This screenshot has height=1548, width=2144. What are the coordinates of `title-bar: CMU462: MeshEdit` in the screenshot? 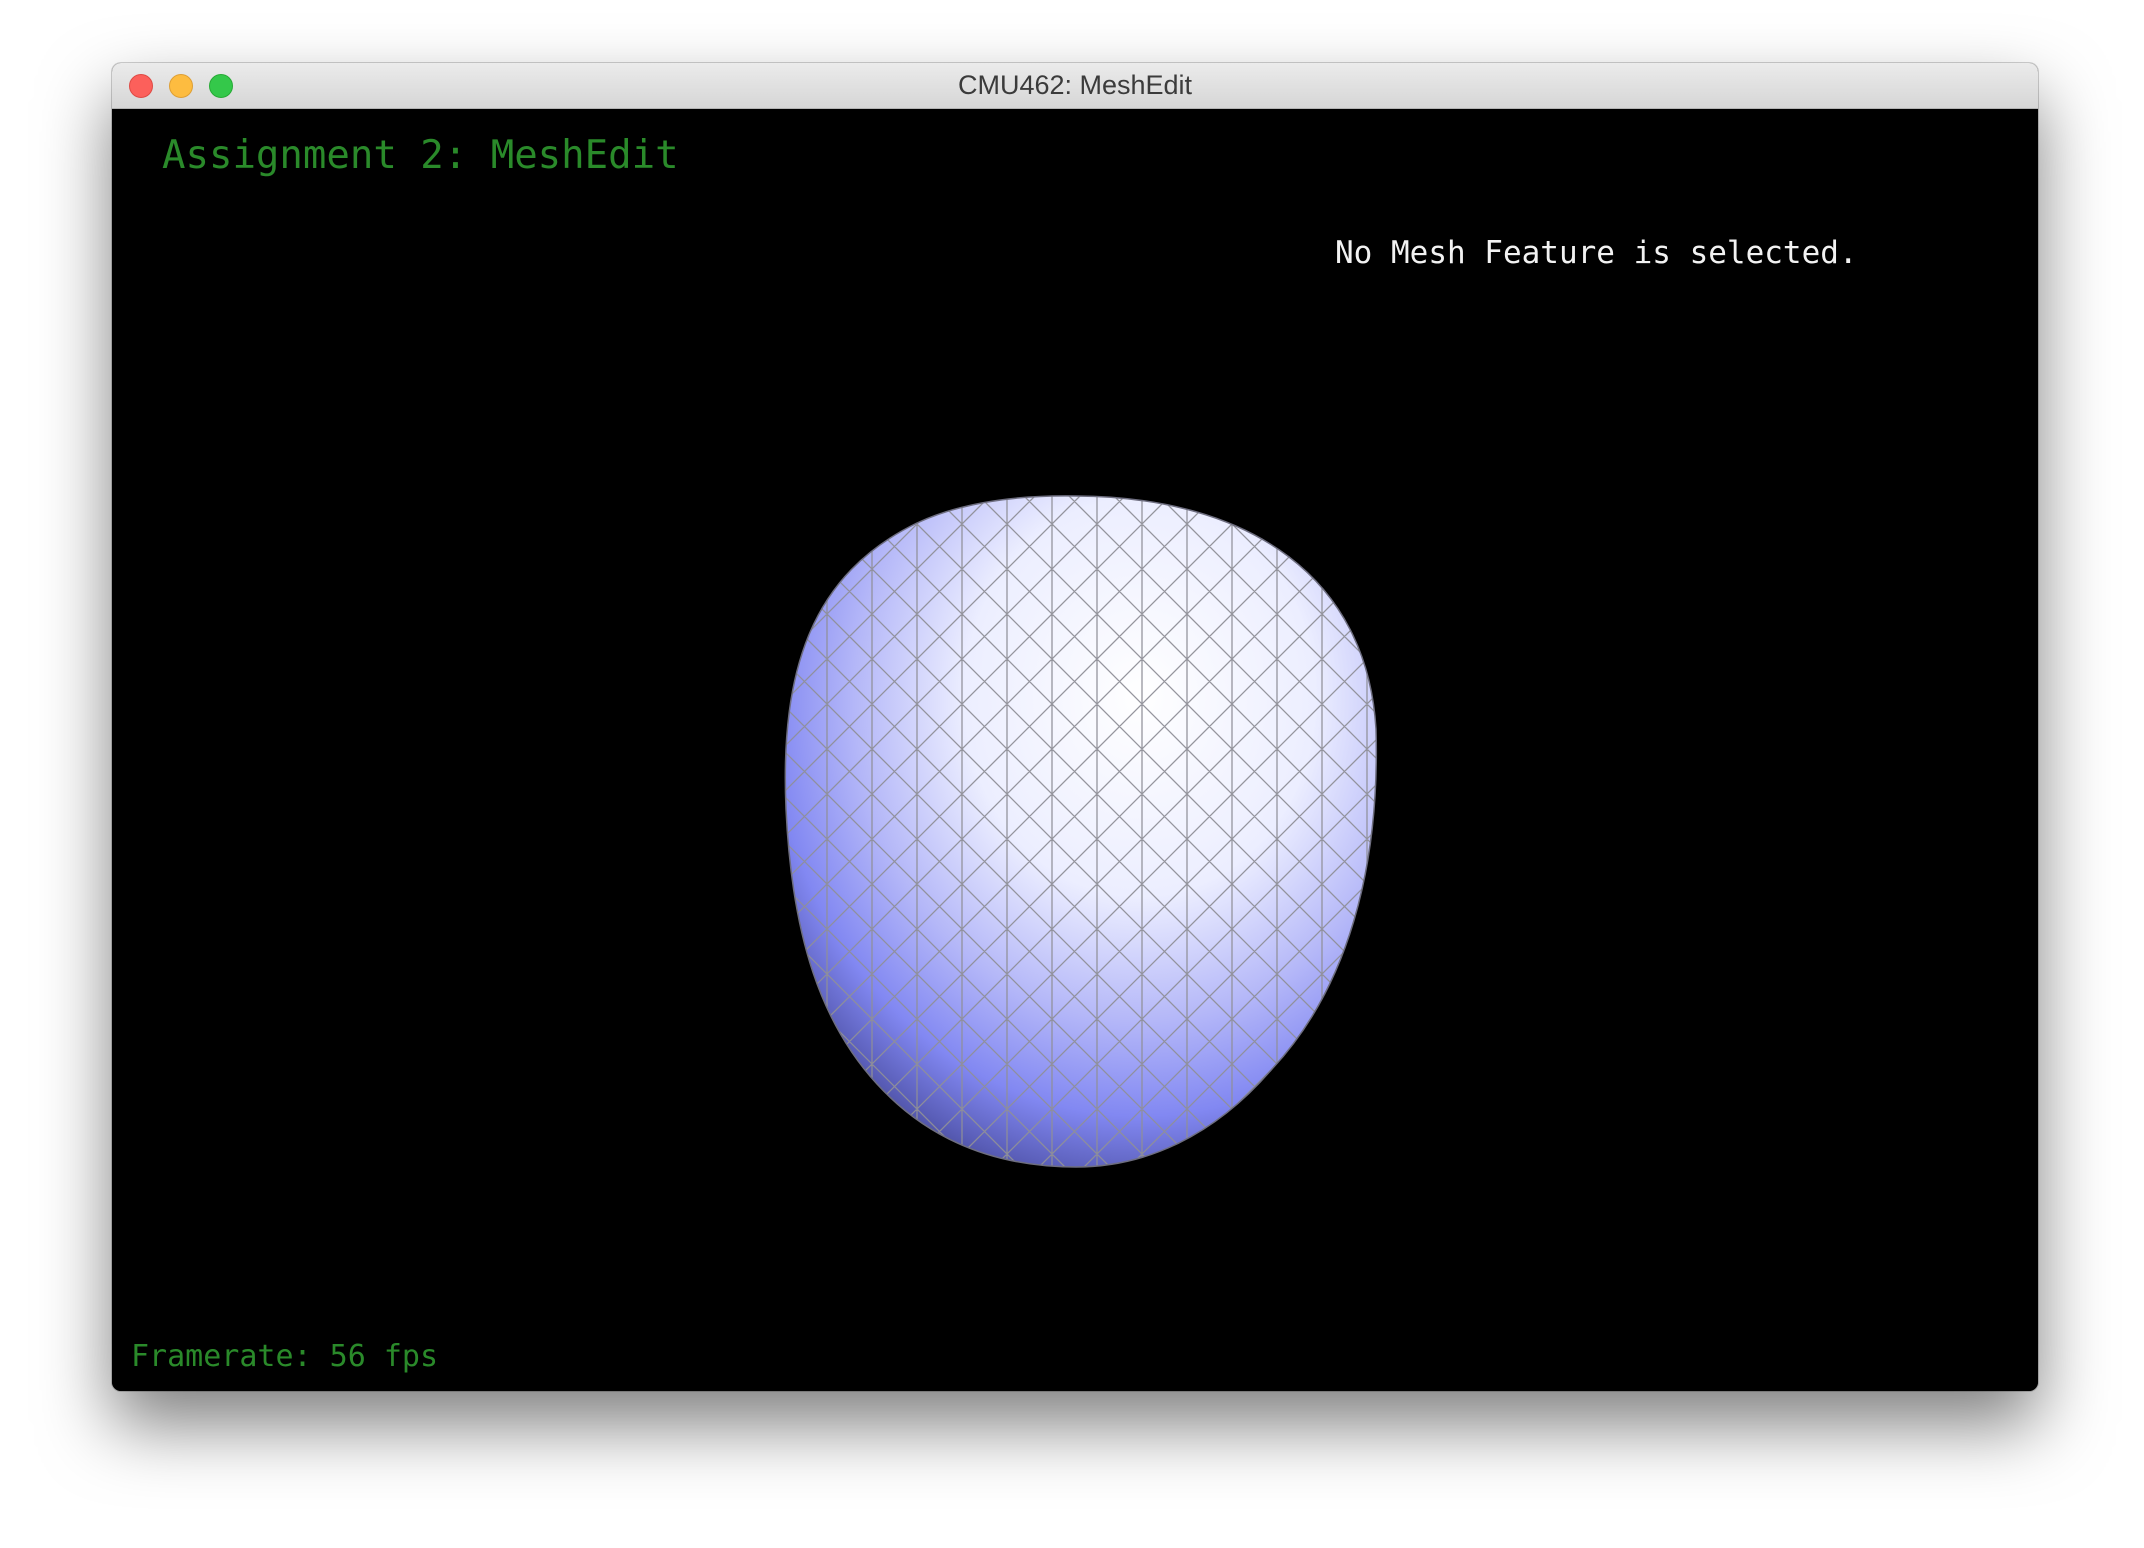 It's located at (1075, 86).